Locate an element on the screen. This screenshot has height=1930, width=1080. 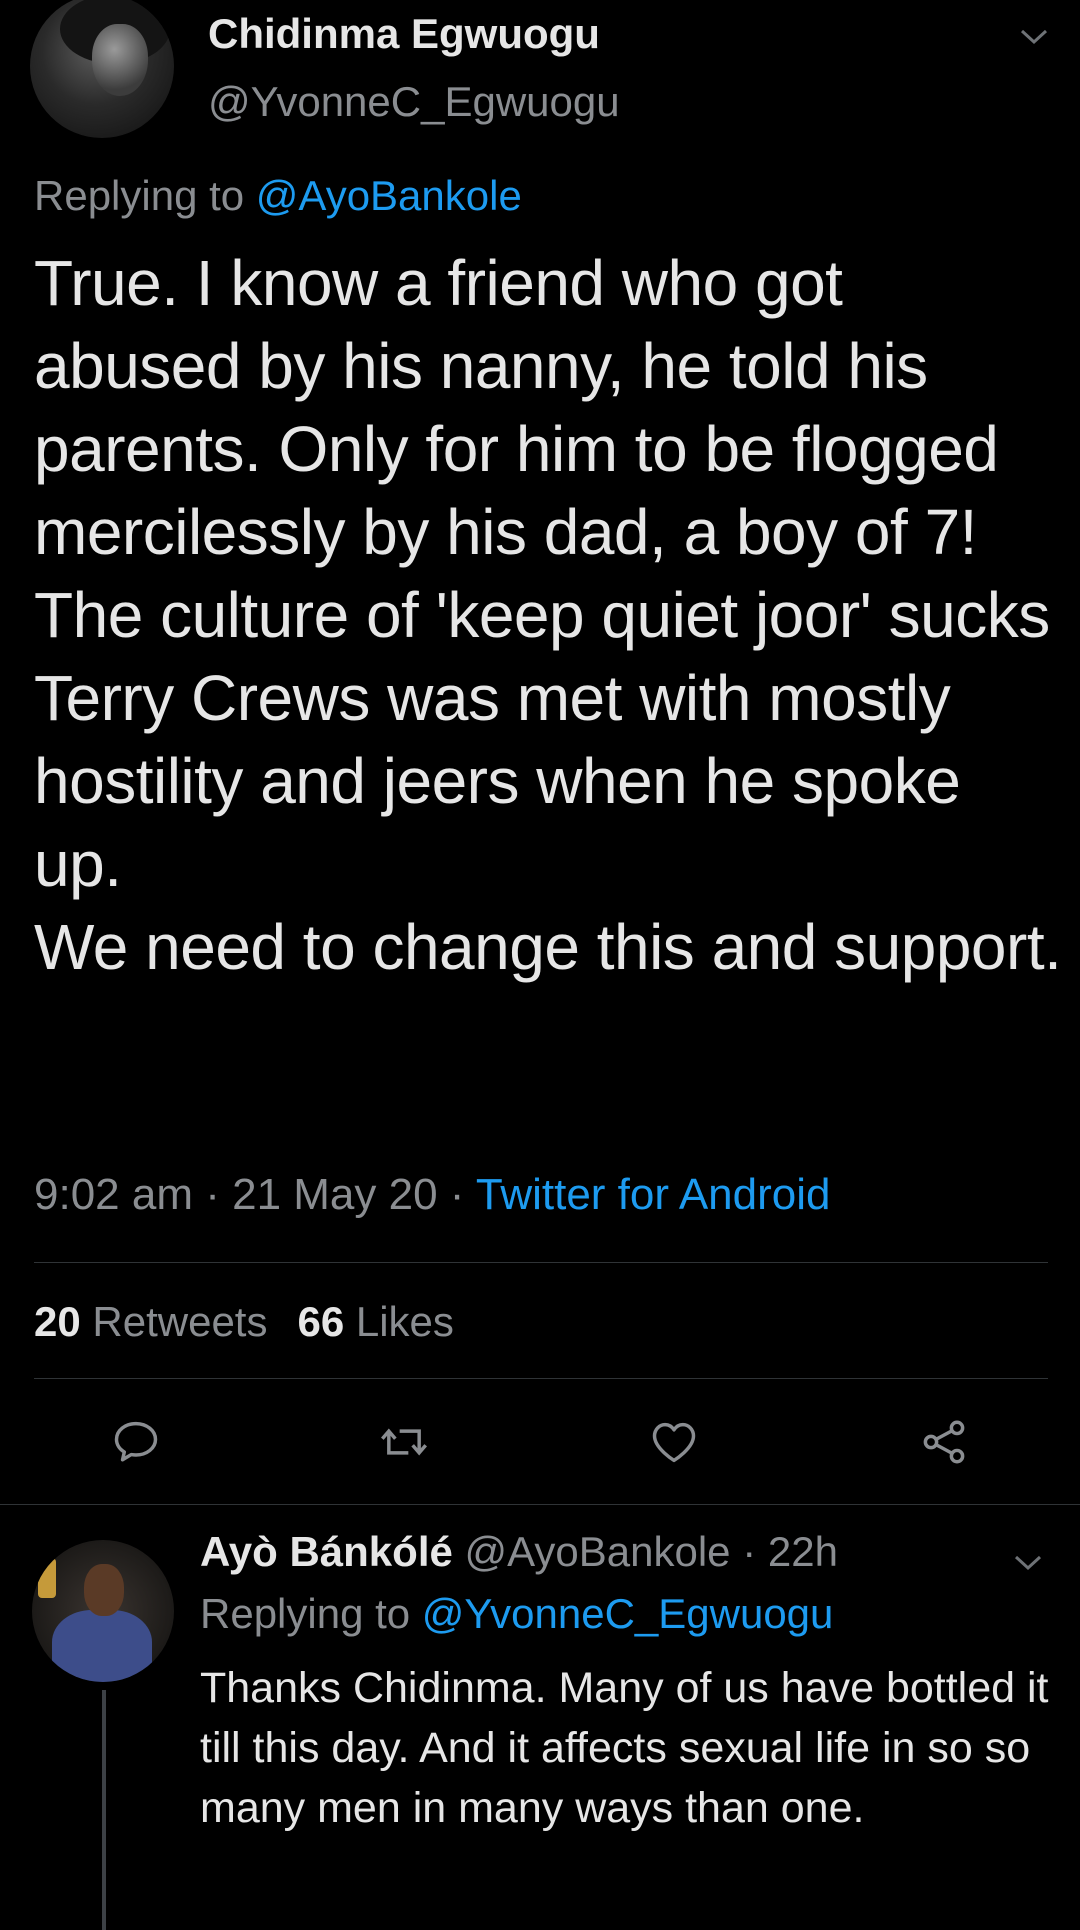
likes-label: Likes is located at coordinates (404, 1321).